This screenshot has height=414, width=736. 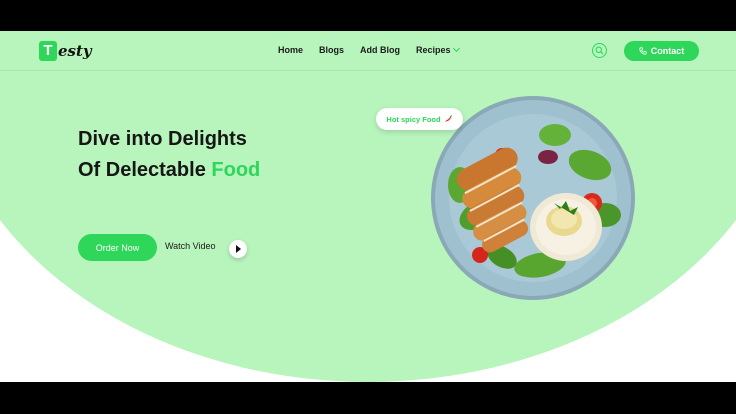 I want to click on hero-headline: Dive into Delights Of Delectable Food, so click(x=169, y=155).